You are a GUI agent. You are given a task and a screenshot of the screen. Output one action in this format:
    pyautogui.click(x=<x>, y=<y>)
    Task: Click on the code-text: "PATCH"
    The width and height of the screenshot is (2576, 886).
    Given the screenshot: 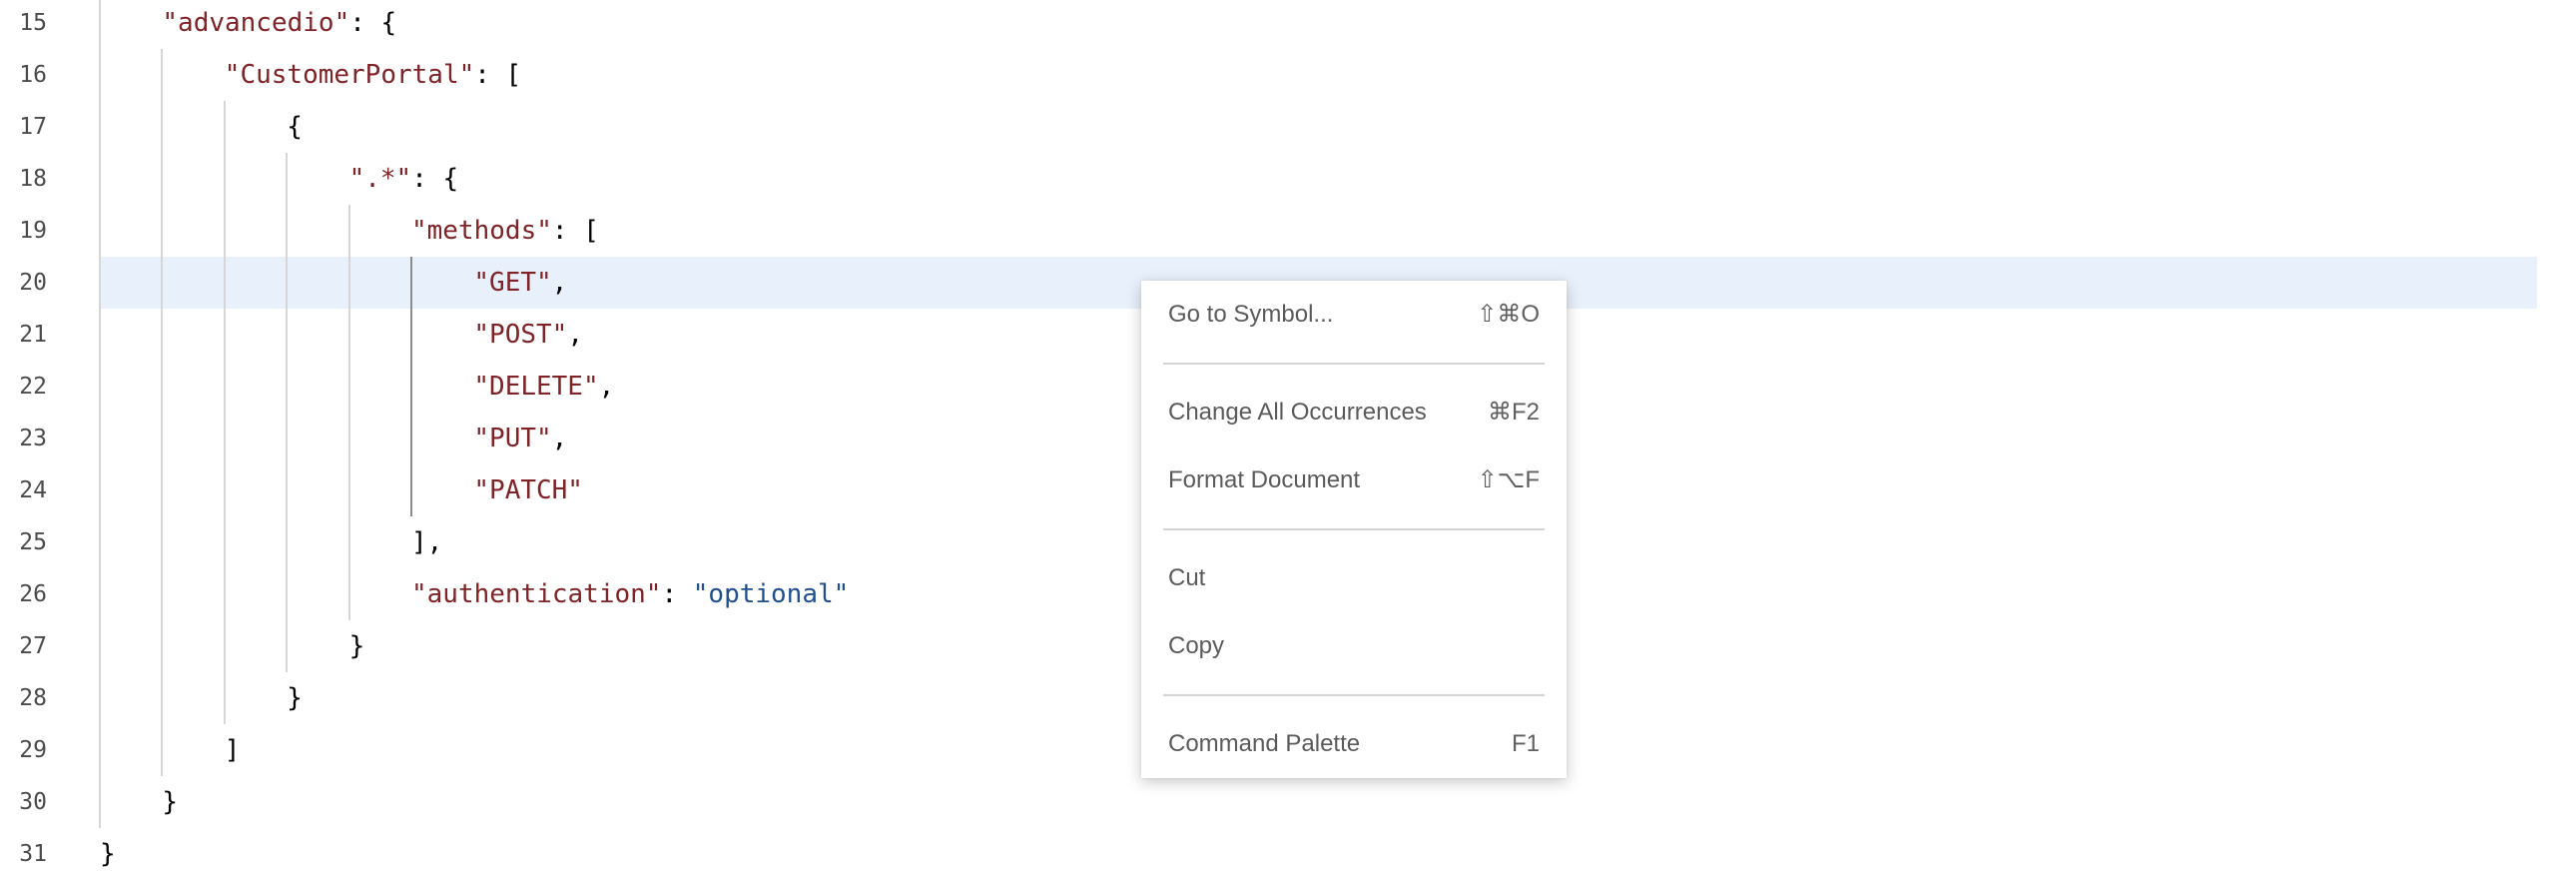 What is the action you would take?
    pyautogui.click(x=528, y=490)
    